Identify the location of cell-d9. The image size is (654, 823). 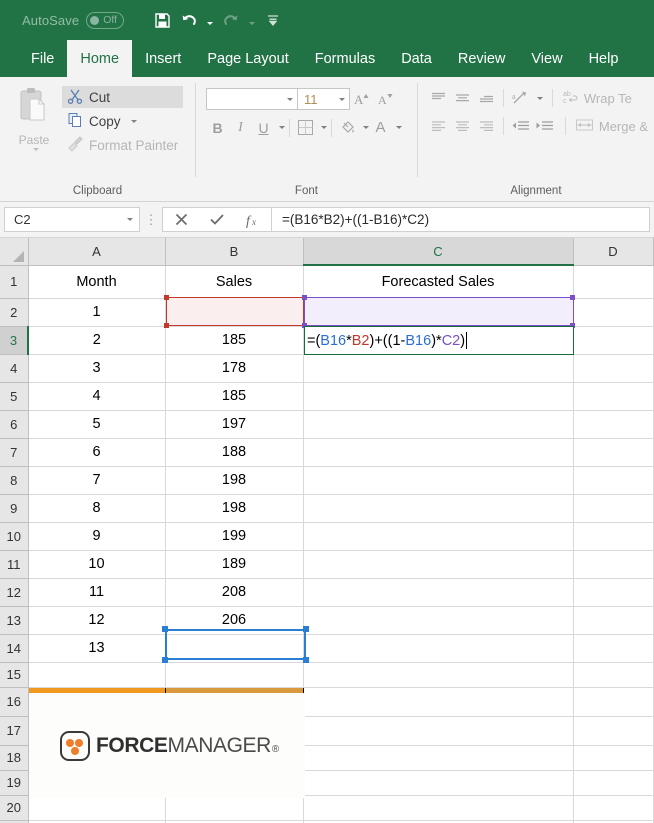
(613, 508).